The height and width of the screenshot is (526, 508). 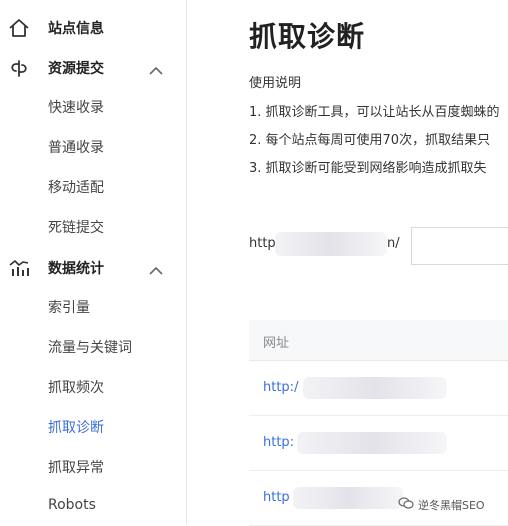 I want to click on table-row: http:/, so click(x=378, y=388).